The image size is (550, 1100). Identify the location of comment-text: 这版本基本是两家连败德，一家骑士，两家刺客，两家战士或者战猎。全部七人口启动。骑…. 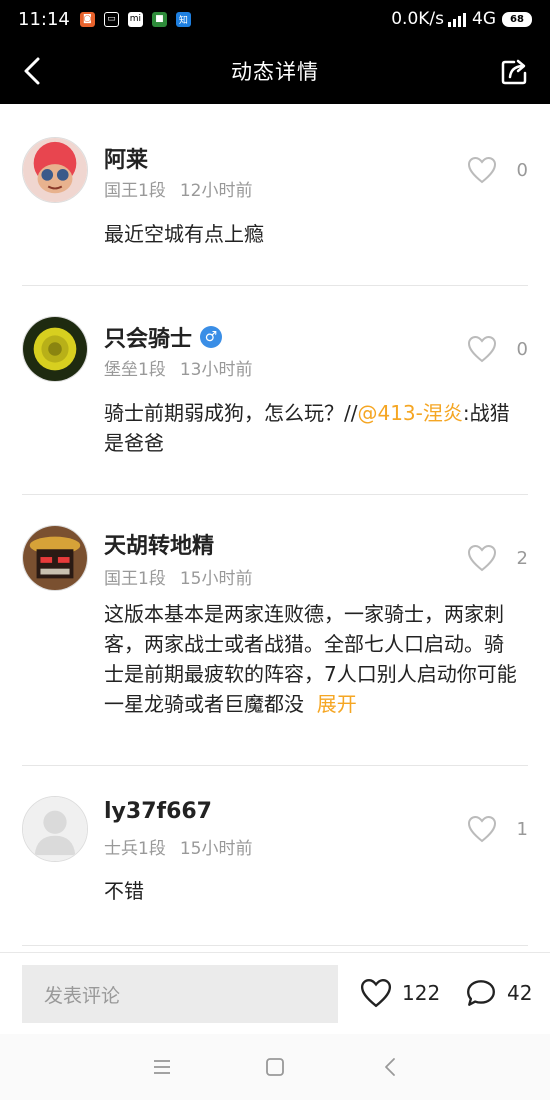
(313, 659).